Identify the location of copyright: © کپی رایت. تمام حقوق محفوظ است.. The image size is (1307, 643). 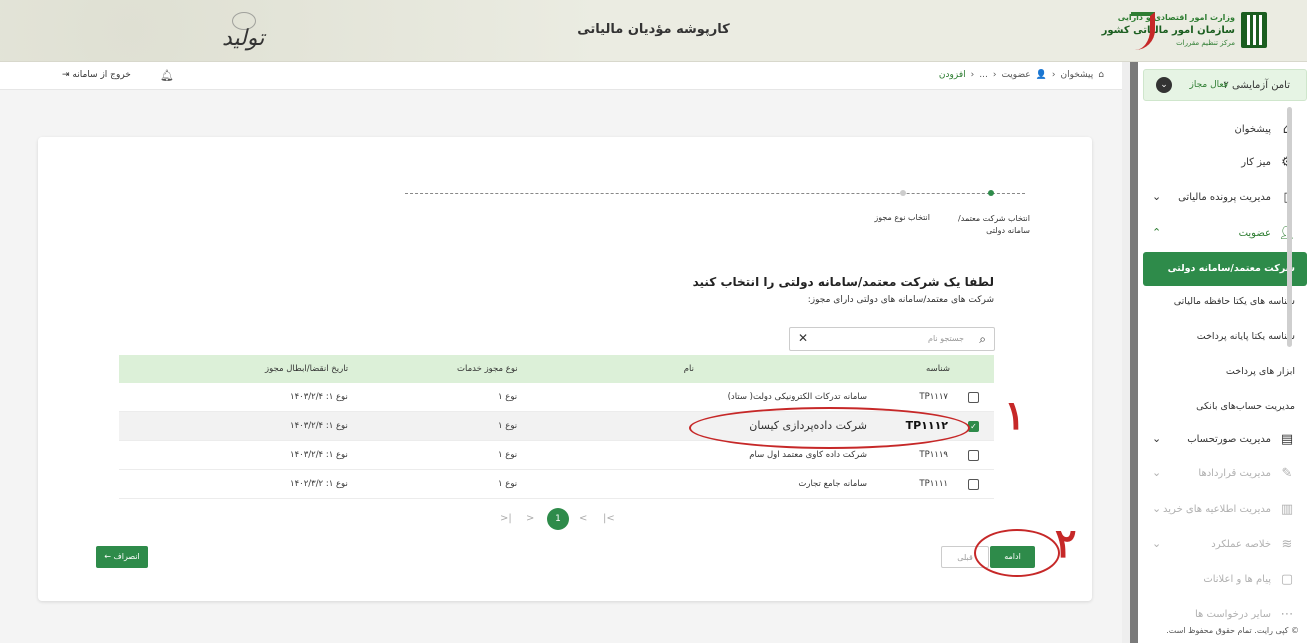
(1232, 630).